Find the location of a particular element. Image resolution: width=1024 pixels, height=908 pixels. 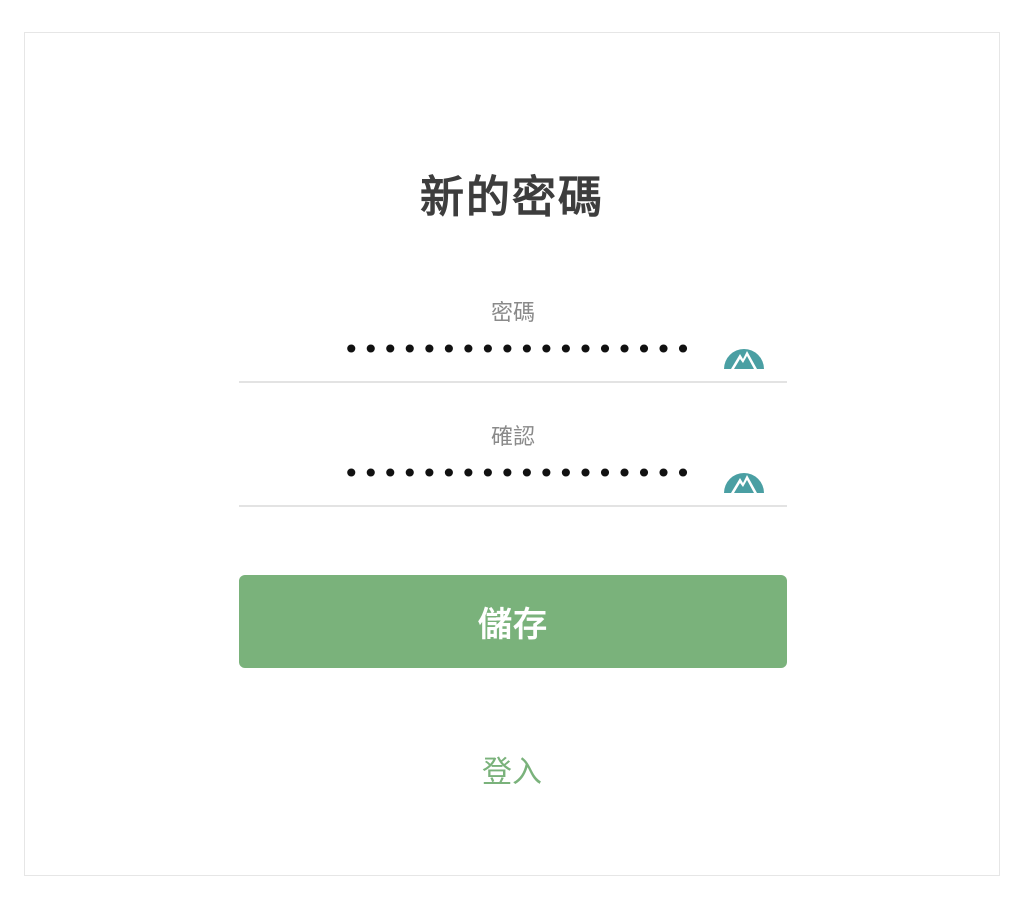

show-password-toggle is located at coordinates (744, 353).